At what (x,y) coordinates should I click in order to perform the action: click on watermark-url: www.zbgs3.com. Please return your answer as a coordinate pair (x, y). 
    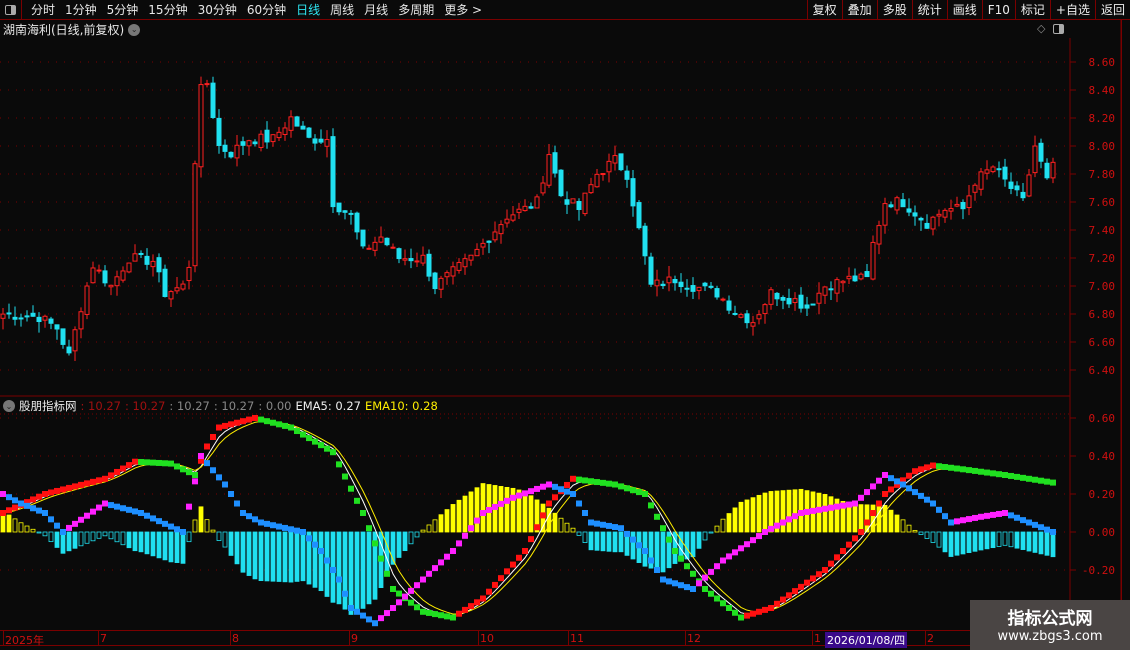
    Looking at the image, I should click on (1050, 636).